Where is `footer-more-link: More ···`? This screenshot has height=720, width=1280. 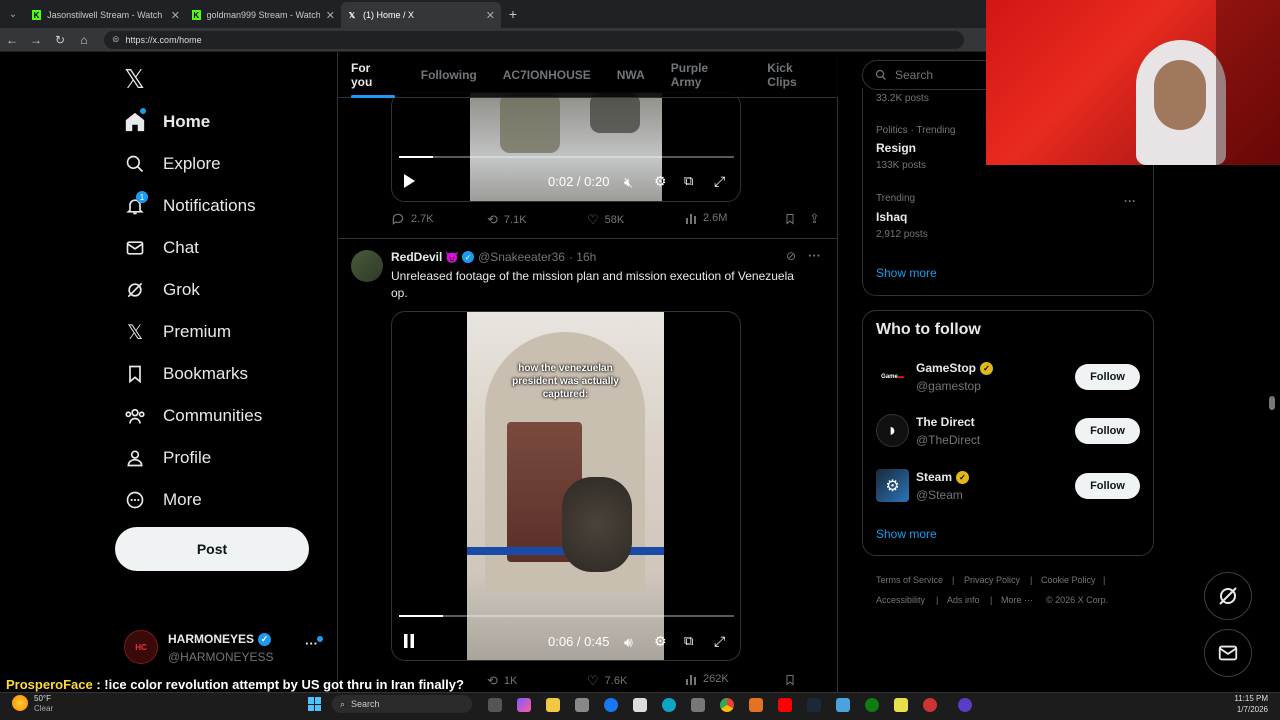 footer-more-link: More ··· is located at coordinates (1017, 600).